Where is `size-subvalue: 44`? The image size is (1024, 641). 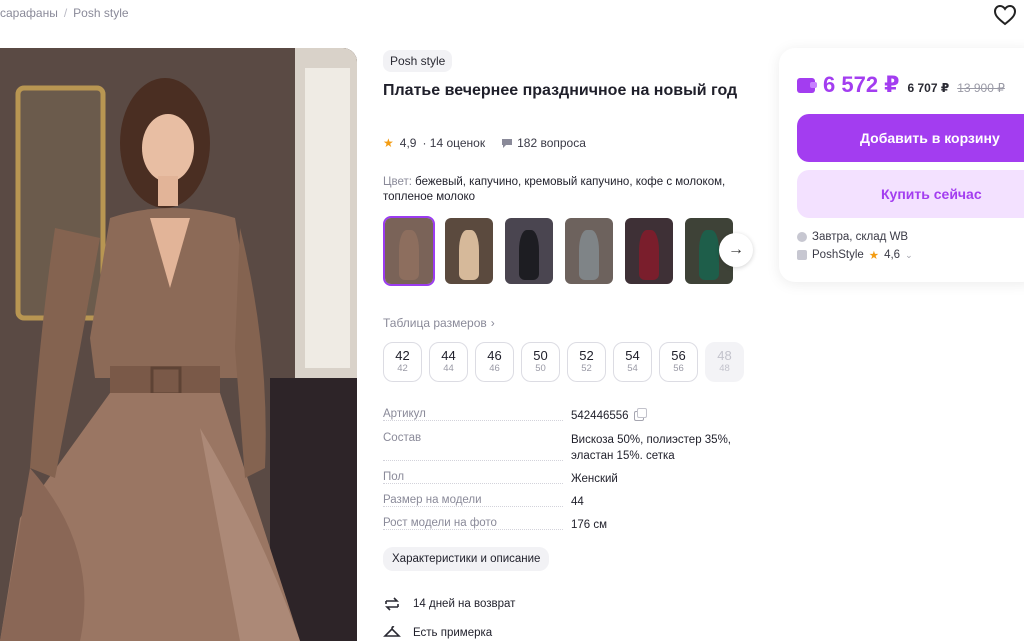
size-subvalue: 44 is located at coordinates (448, 368).